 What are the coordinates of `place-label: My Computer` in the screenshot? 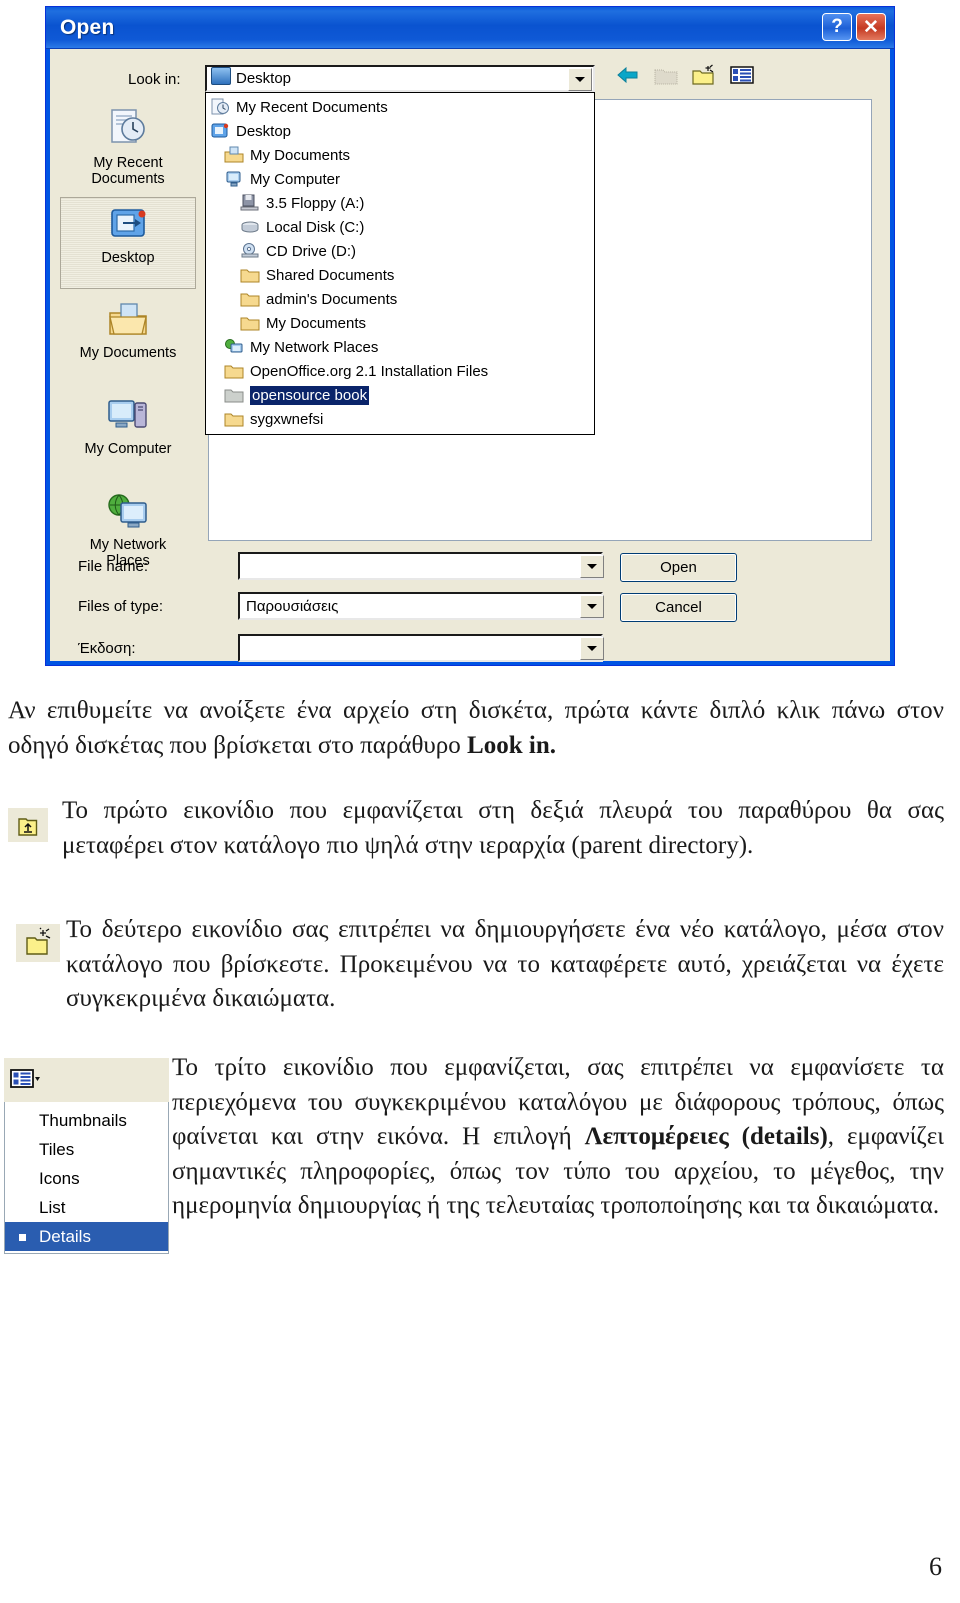 It's located at (128, 449).